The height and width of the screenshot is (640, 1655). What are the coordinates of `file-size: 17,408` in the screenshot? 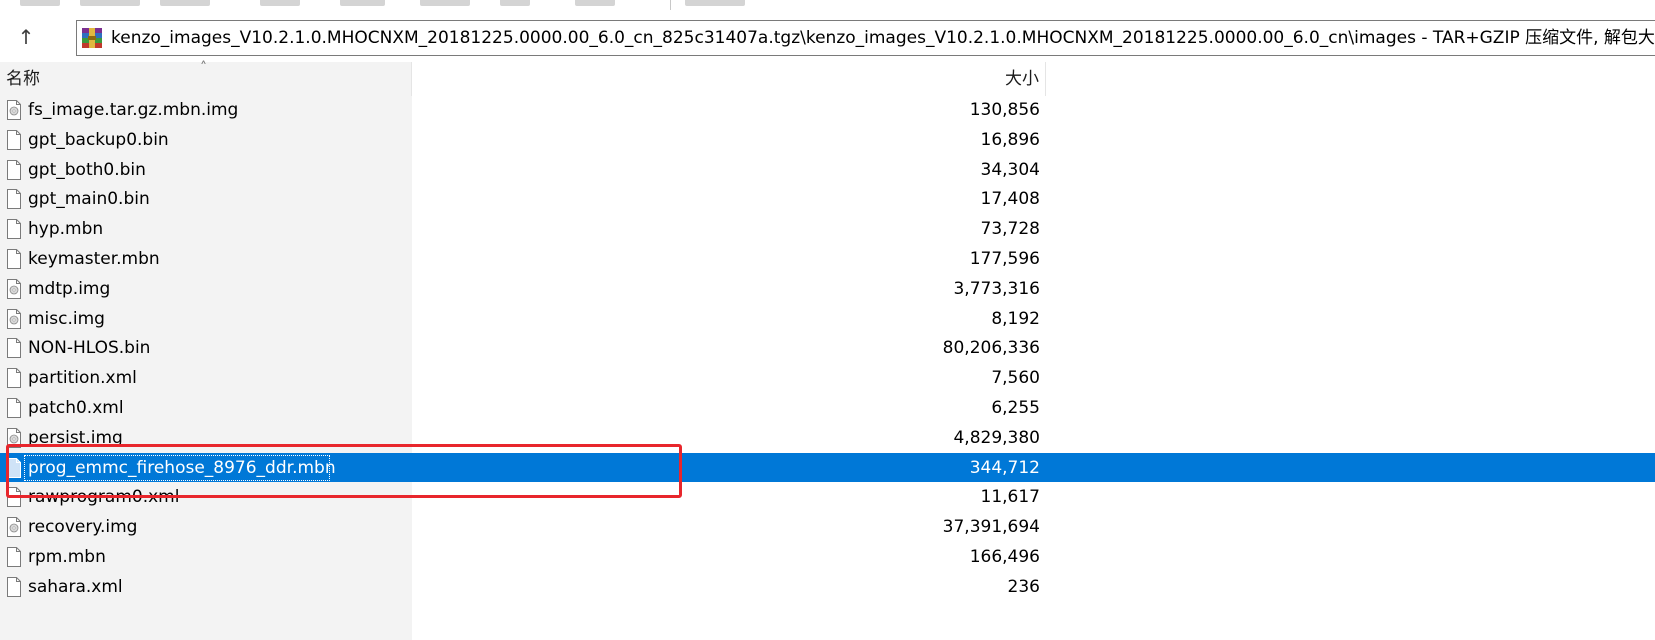 It's located at (1010, 199).